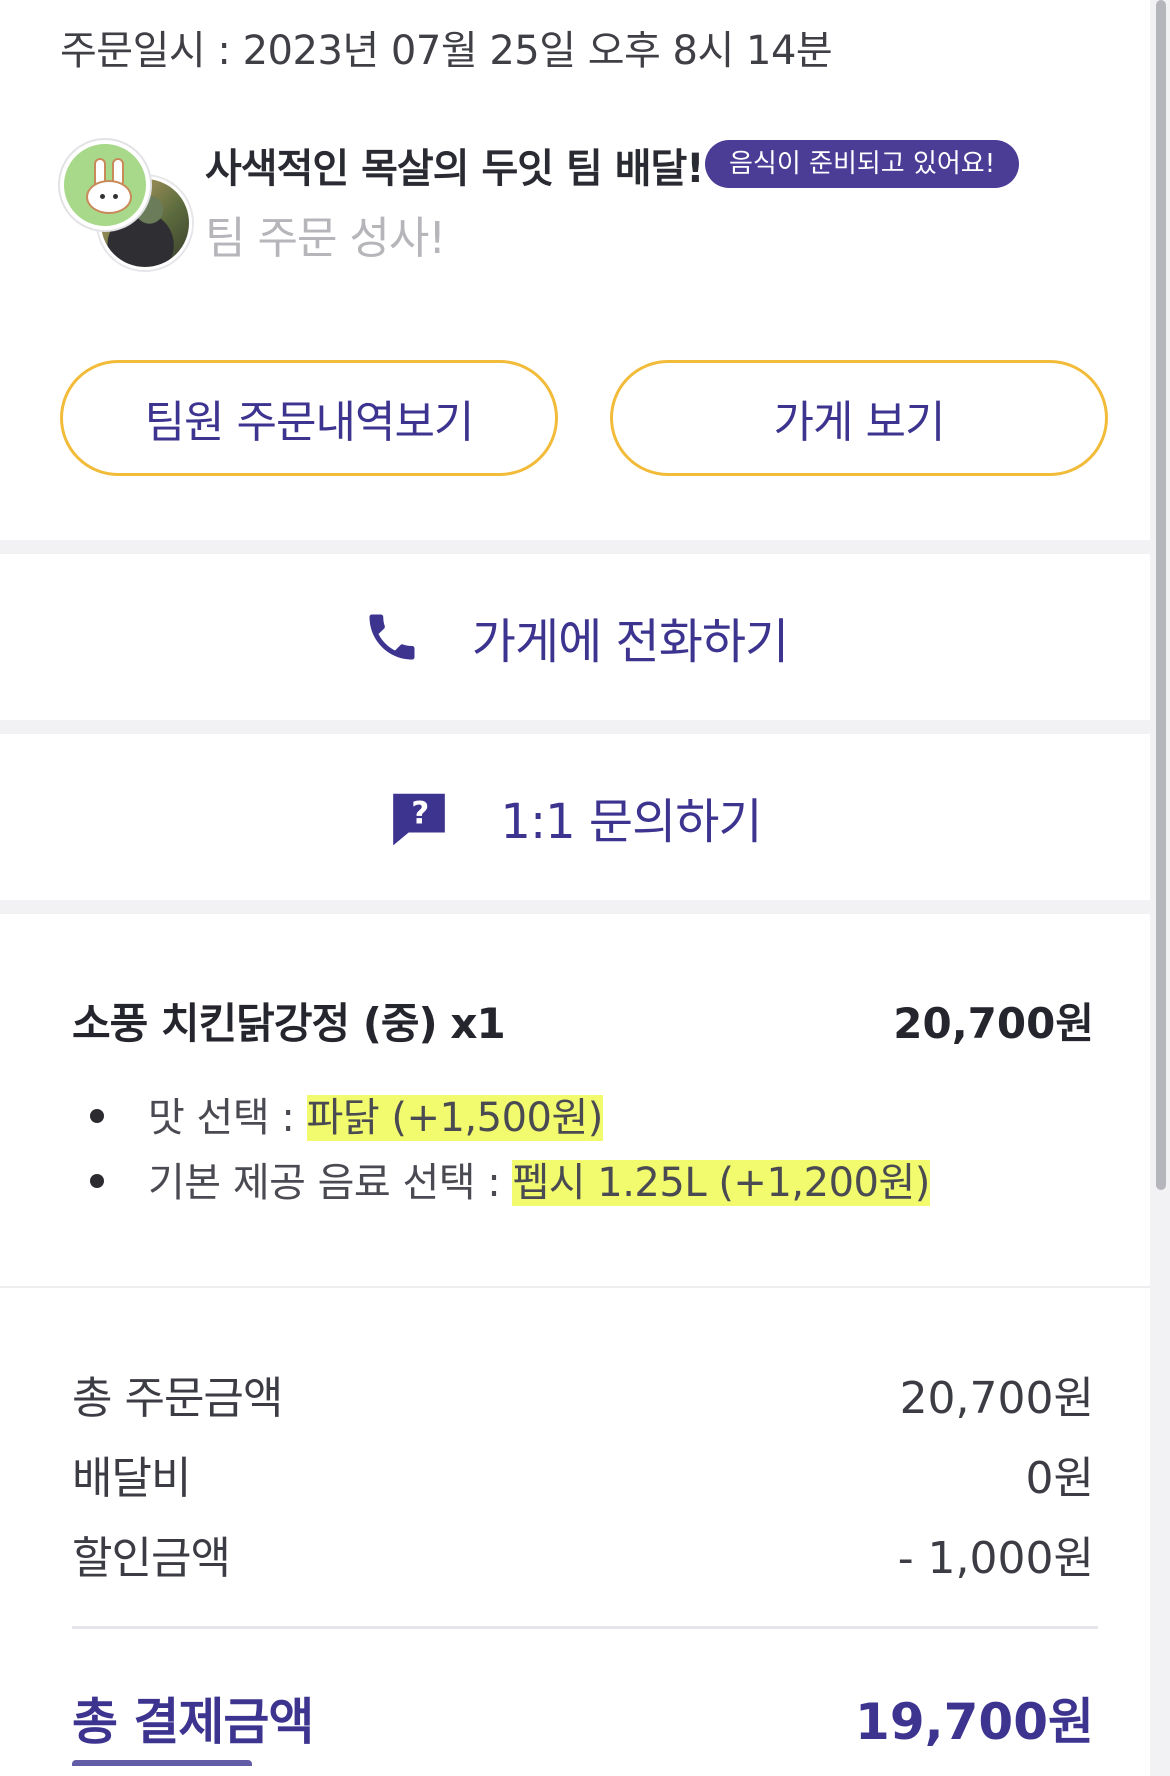  Describe the element at coordinates (330, 1183) in the screenshot. I see `option-label: 기본 제공 음료 선택 :` at that location.